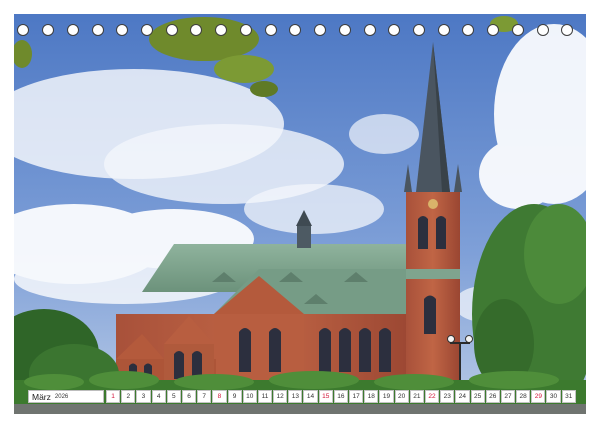 This screenshot has height=431, width=600. What do you see at coordinates (128, 396) in the screenshot?
I see `day-cell: 2` at bounding box center [128, 396].